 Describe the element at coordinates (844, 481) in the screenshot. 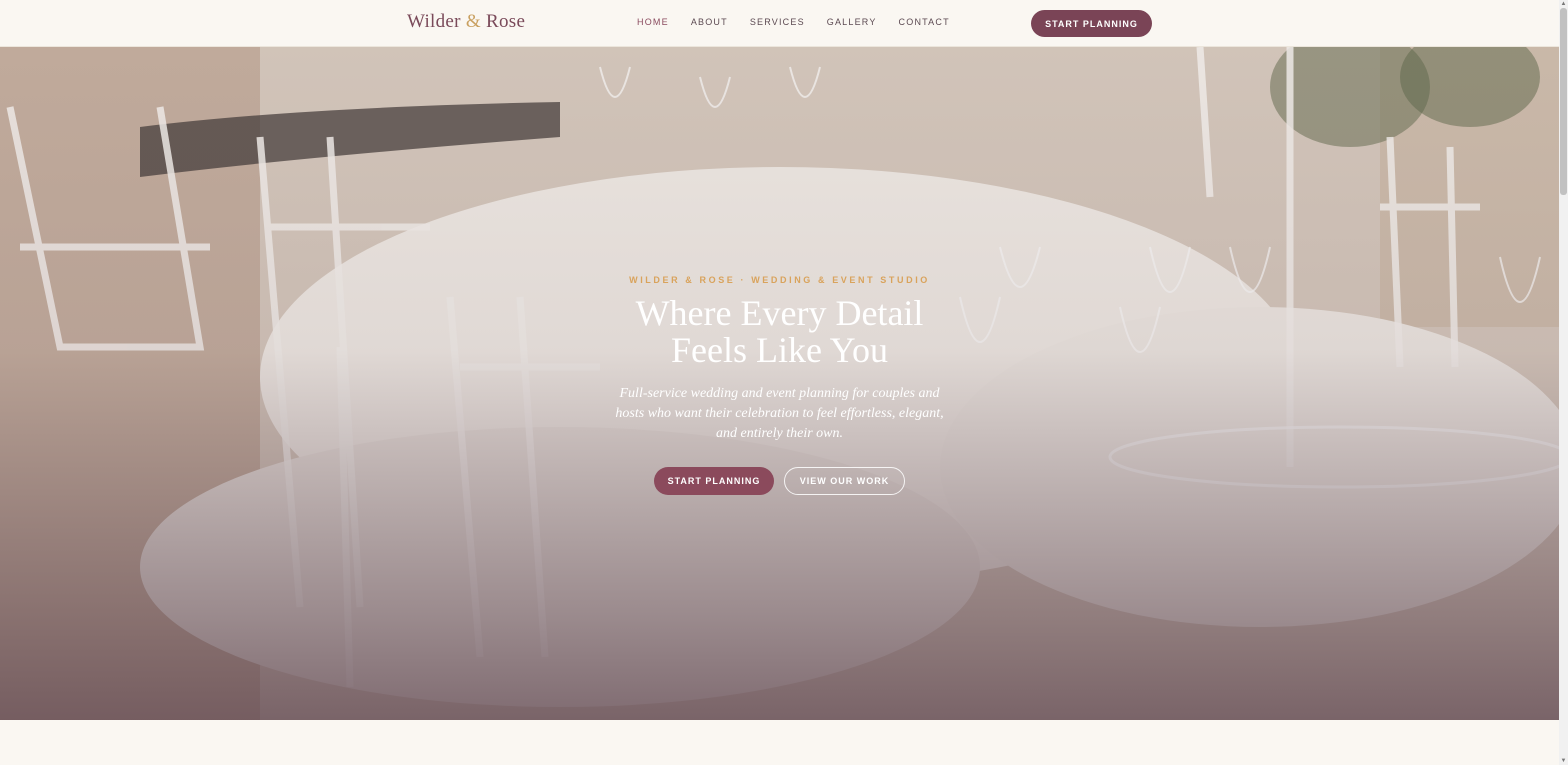

I see `hero-view-our-work-button: VIEW OUR WORK` at that location.